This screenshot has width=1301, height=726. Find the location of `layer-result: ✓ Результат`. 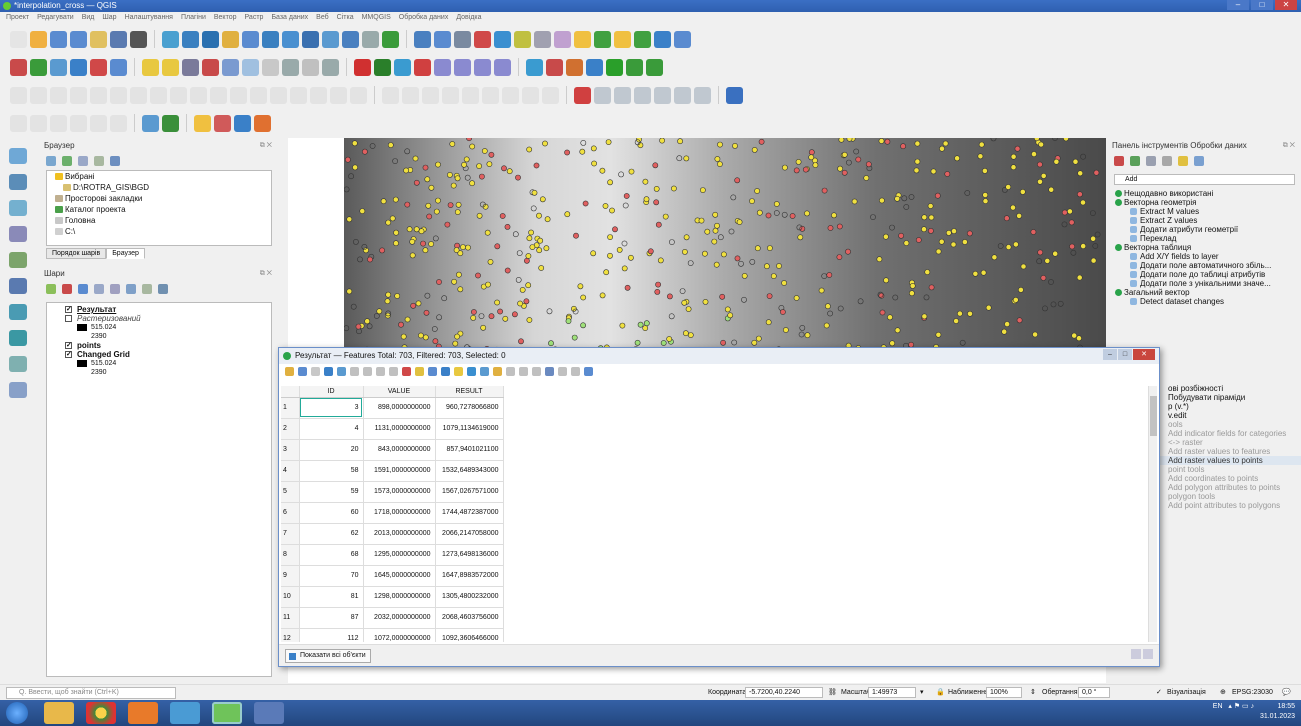

layer-result: ✓ Результат is located at coordinates (159, 309).